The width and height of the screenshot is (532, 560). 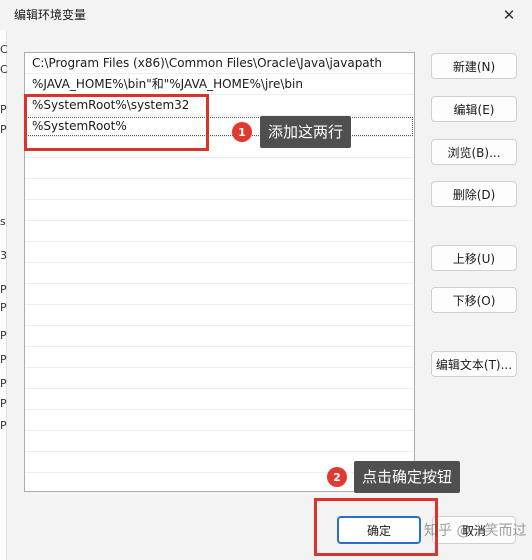 What do you see at coordinates (376, 527) in the screenshot?
I see `highlight-box-ok` at bounding box center [376, 527].